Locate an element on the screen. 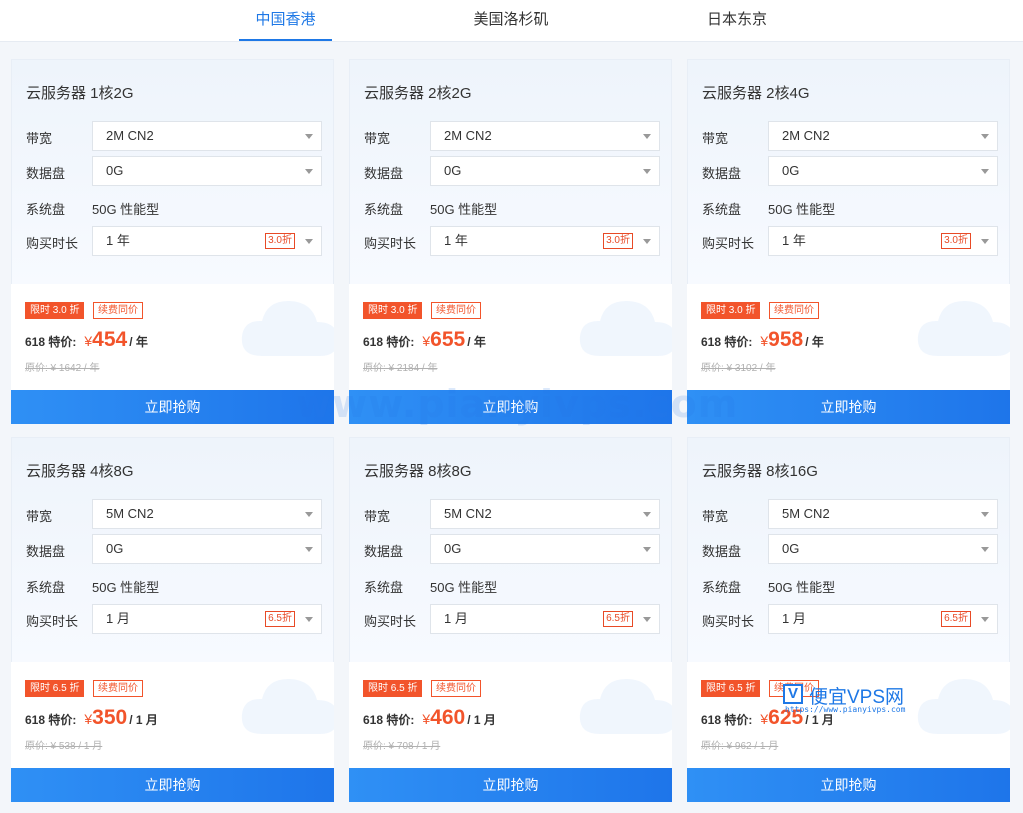 The width and height of the screenshot is (1023, 813). original-price: 原价: ¥ 708 / 1 月 is located at coordinates (402, 746).